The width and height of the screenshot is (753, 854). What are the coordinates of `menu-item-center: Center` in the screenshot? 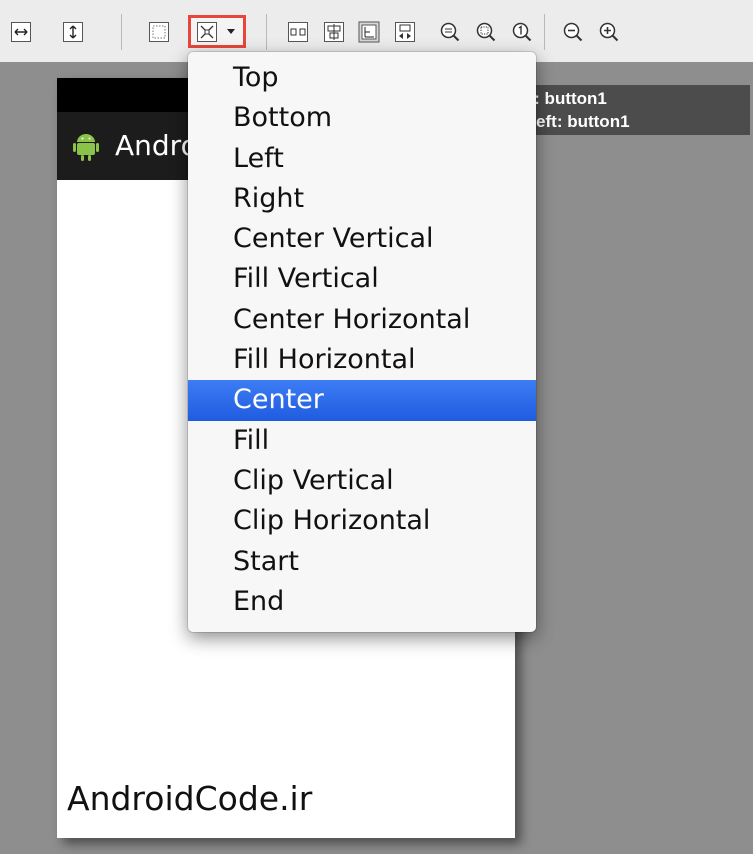 It's located at (362, 400).